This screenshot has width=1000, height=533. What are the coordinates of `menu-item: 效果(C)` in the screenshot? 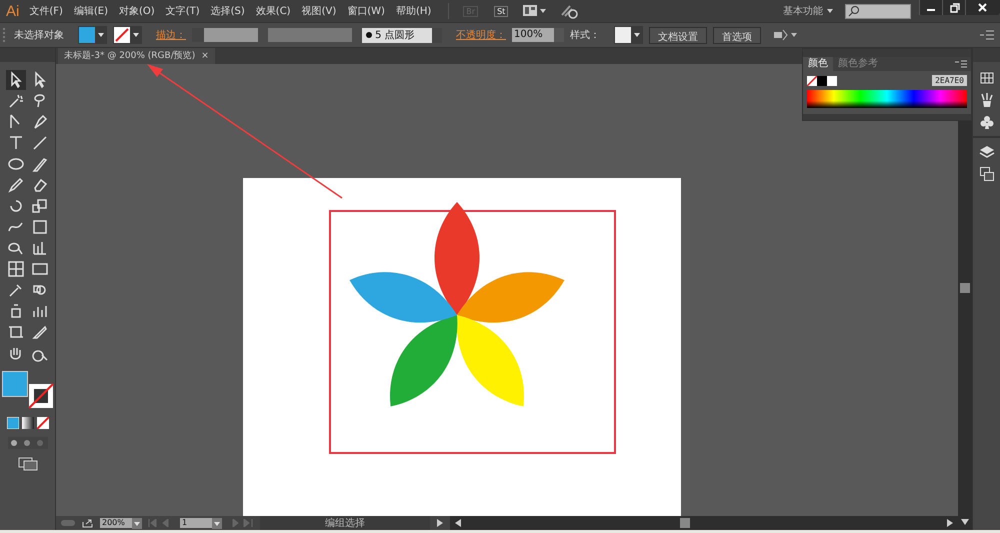 It's located at (273, 11).